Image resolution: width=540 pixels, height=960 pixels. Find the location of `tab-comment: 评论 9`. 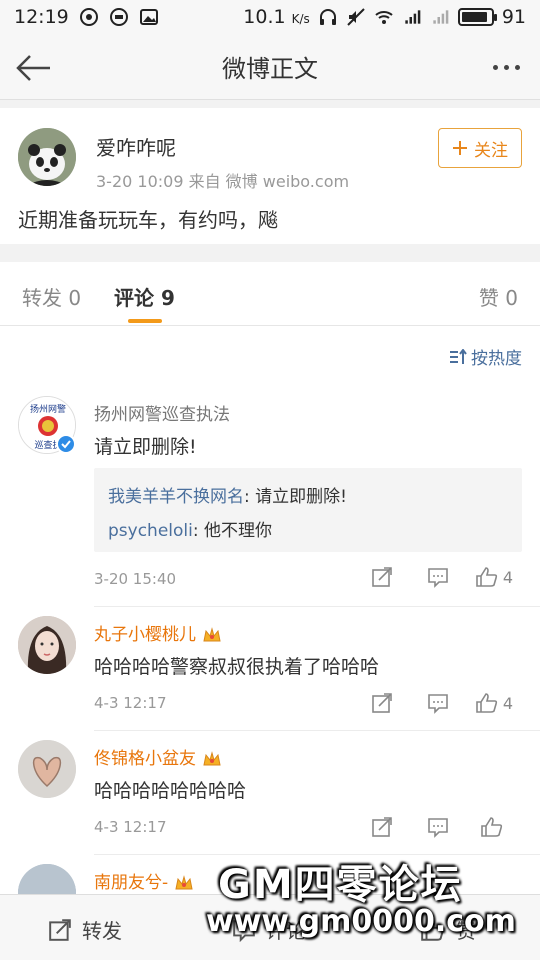

tab-comment: 评论 9 is located at coordinates (144, 296).